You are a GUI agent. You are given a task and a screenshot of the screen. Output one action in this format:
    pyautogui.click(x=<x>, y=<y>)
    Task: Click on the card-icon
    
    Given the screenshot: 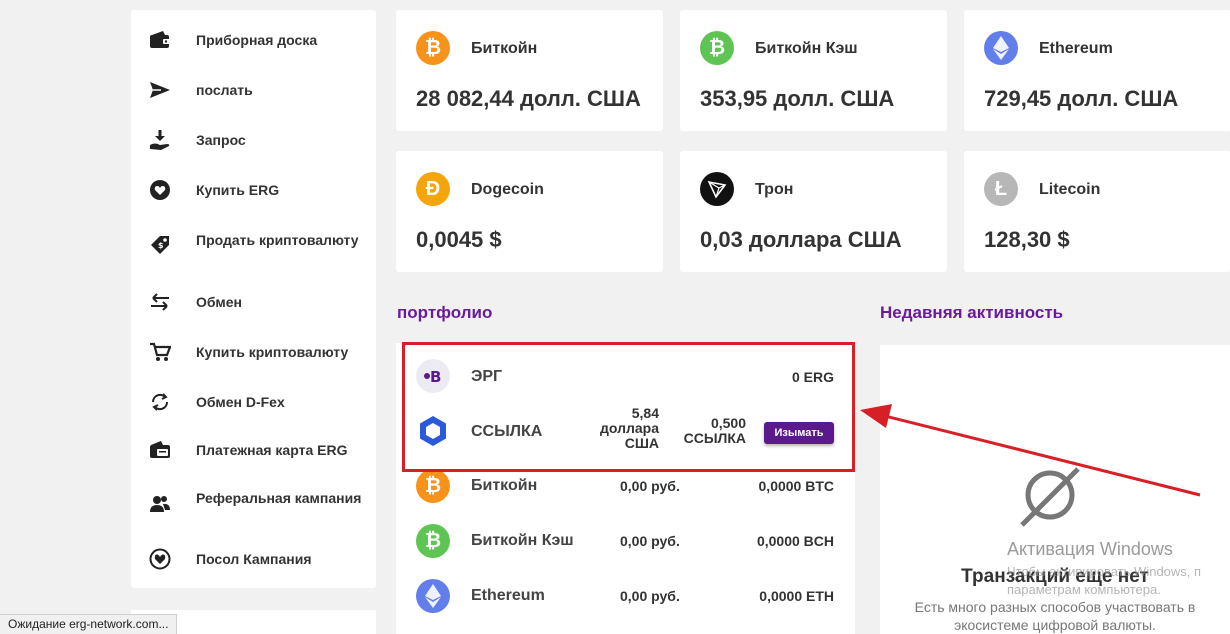 What is the action you would take?
    pyautogui.click(x=160, y=450)
    